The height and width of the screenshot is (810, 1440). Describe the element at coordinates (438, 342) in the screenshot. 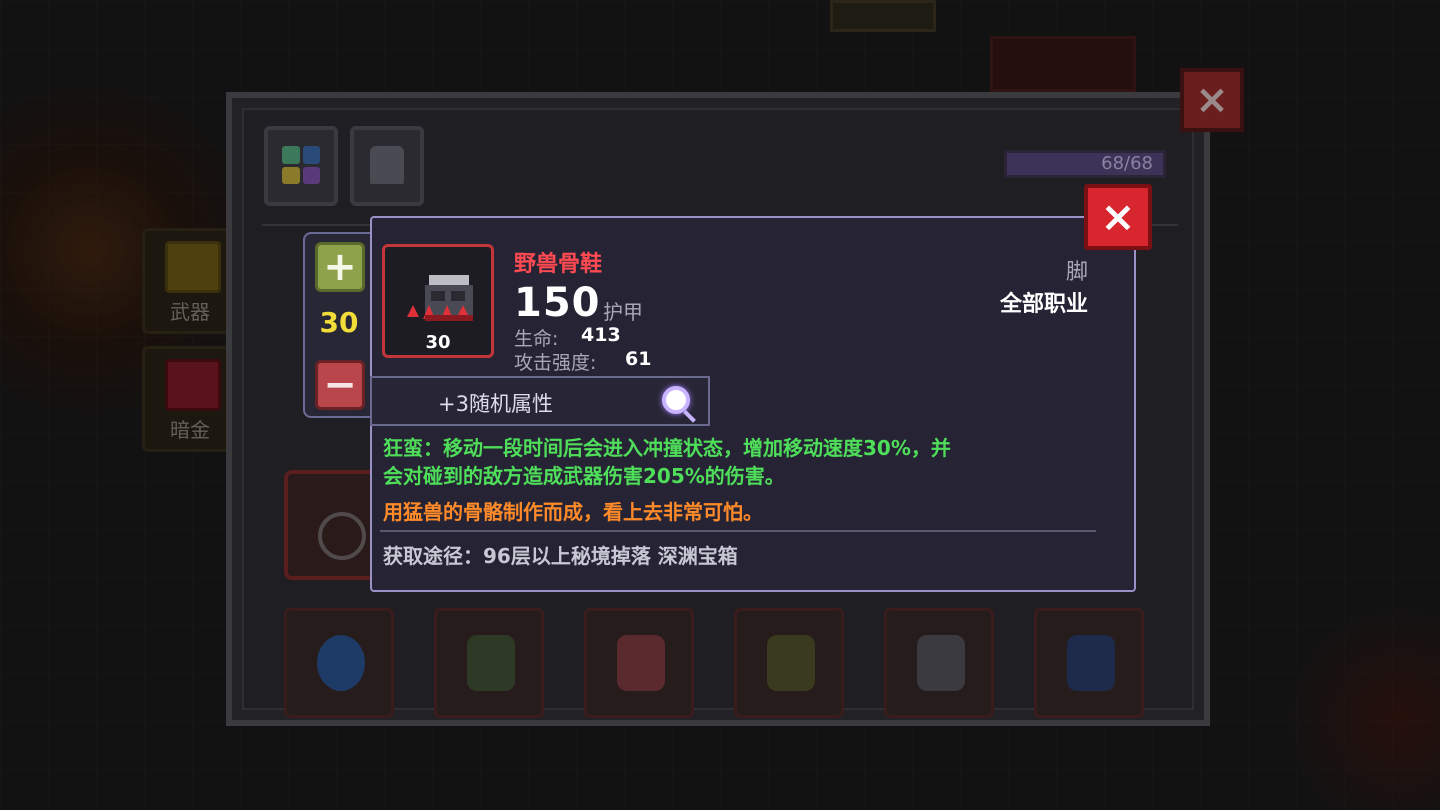

I see `item-level: 30` at that location.